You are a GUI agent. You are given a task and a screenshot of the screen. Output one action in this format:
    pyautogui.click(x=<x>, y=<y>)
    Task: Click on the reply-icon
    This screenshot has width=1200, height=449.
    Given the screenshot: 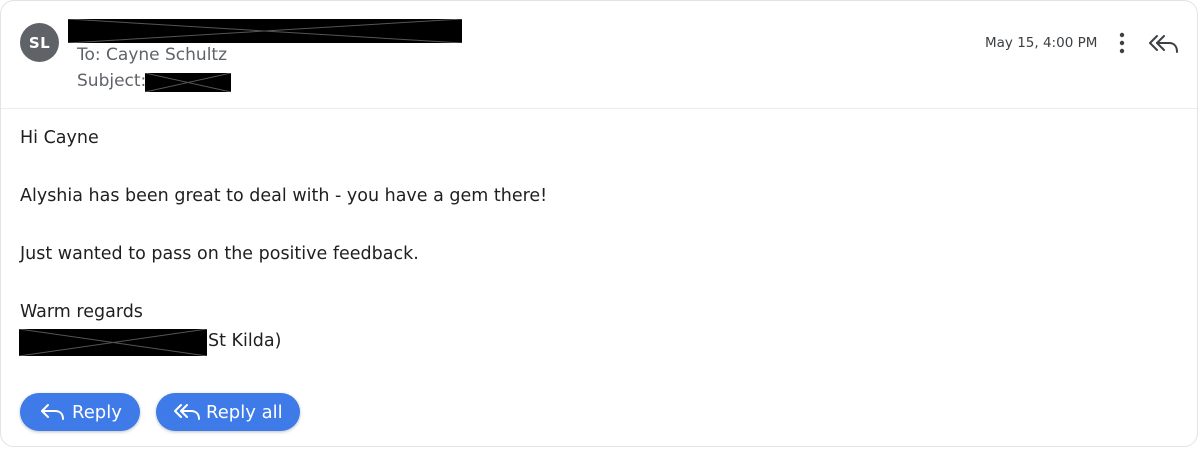 What is the action you would take?
    pyautogui.click(x=52, y=412)
    